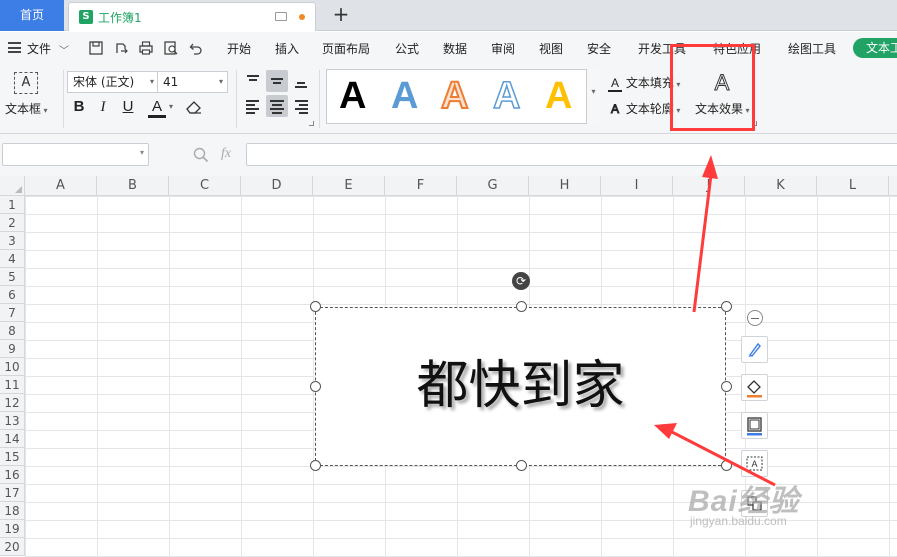  I want to click on zoom-formula-icon, so click(201, 156).